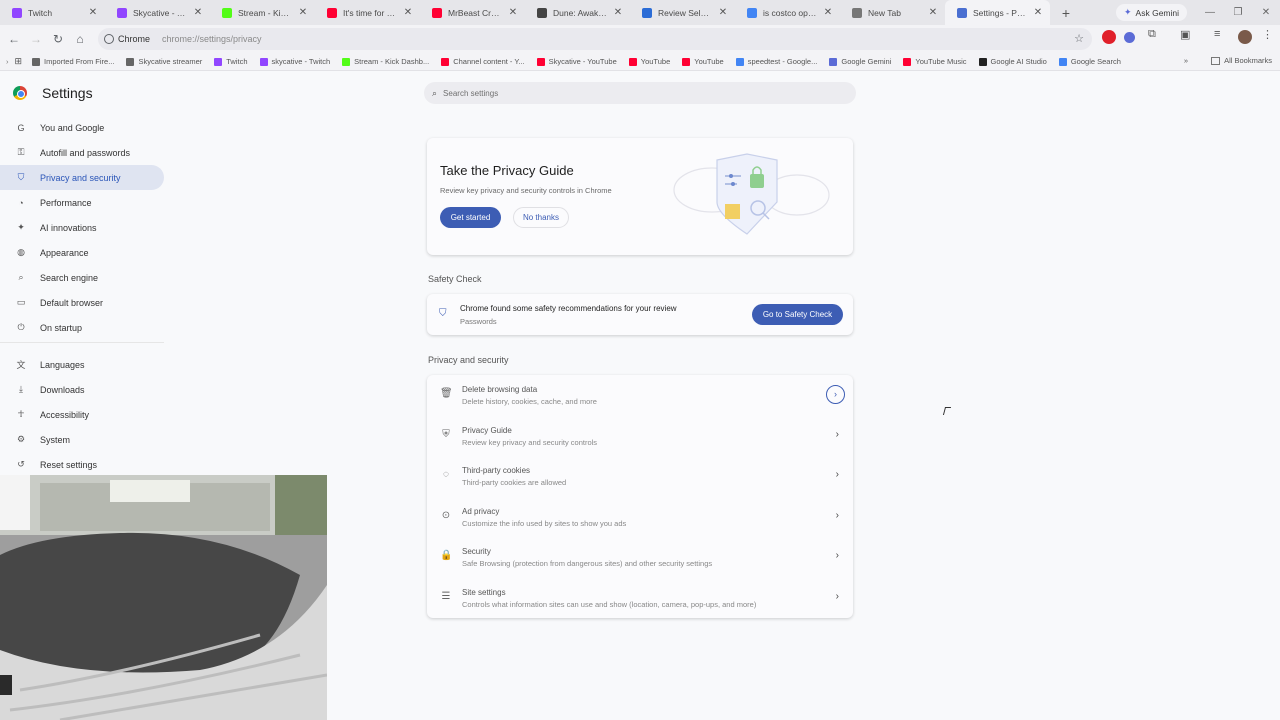  Describe the element at coordinates (640, 93) in the screenshot. I see `search-settings-input: ⌕ Search settings` at that location.